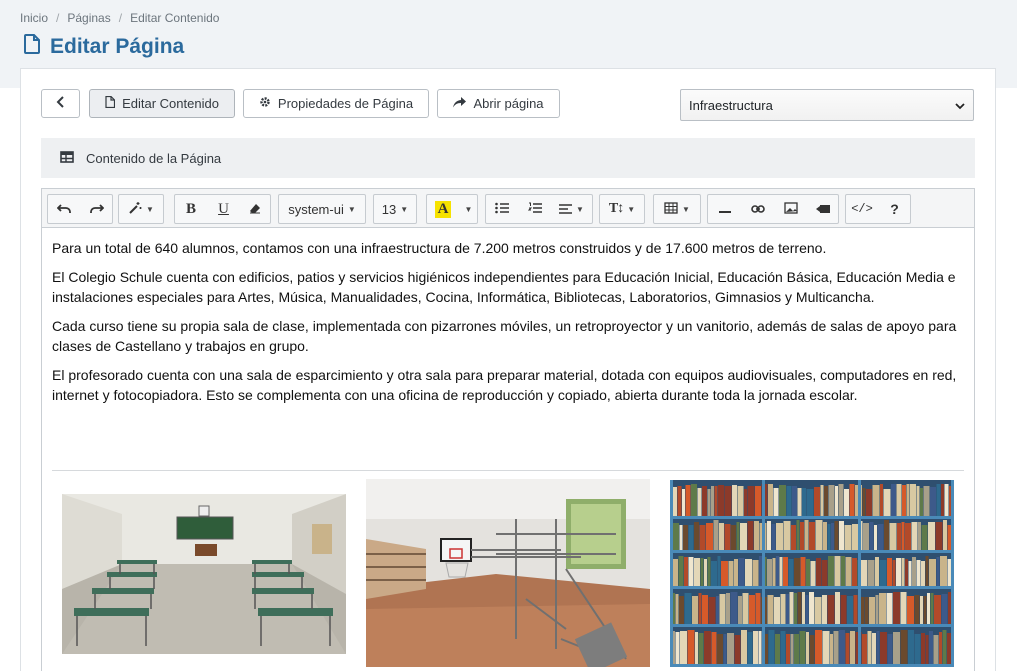  I want to click on undo-icon, so click(63, 209).